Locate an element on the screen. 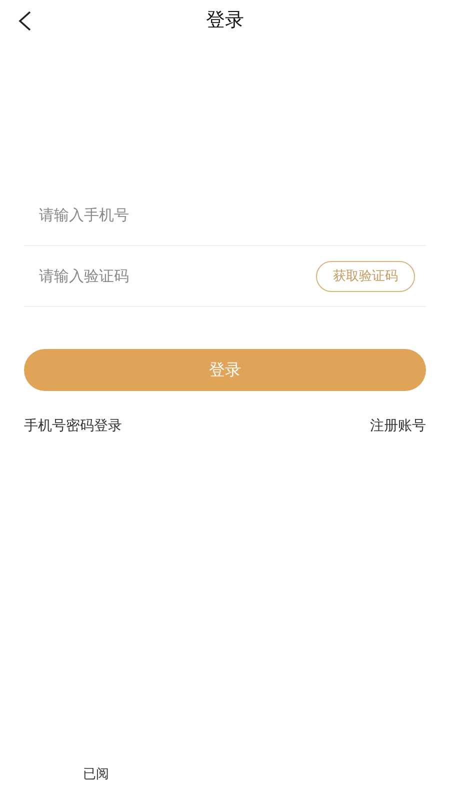 This screenshot has height=800, width=450. back-icon is located at coordinates (25, 21).